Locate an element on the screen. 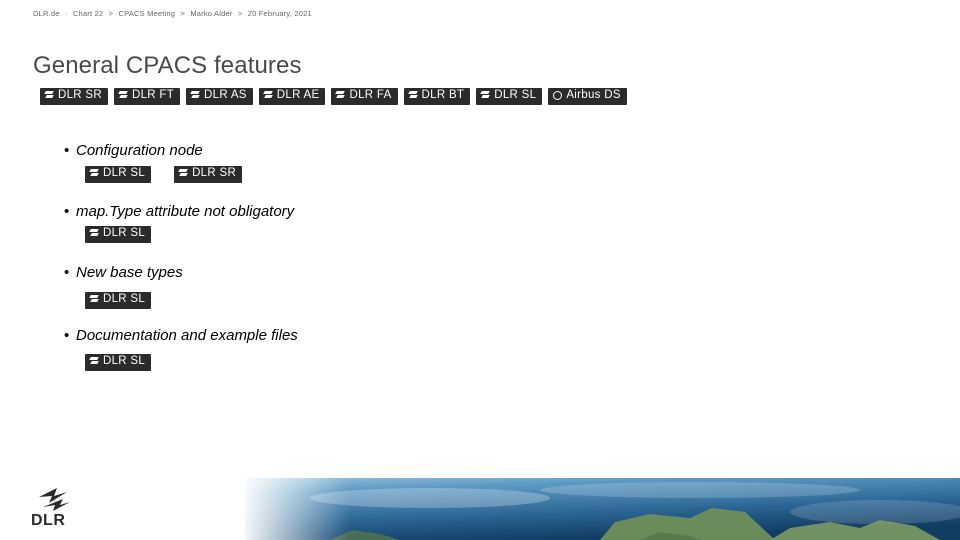 The image size is (960, 540). tag-row-bullet-4: DLR SL is located at coordinates (118, 362).